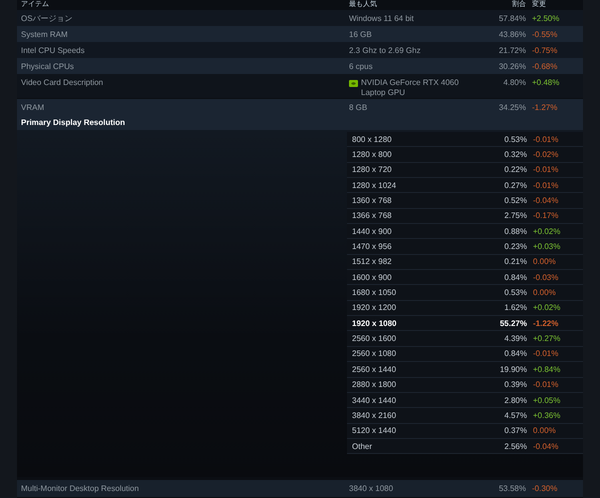  I want to click on gpu-logo-icon, so click(353, 83).